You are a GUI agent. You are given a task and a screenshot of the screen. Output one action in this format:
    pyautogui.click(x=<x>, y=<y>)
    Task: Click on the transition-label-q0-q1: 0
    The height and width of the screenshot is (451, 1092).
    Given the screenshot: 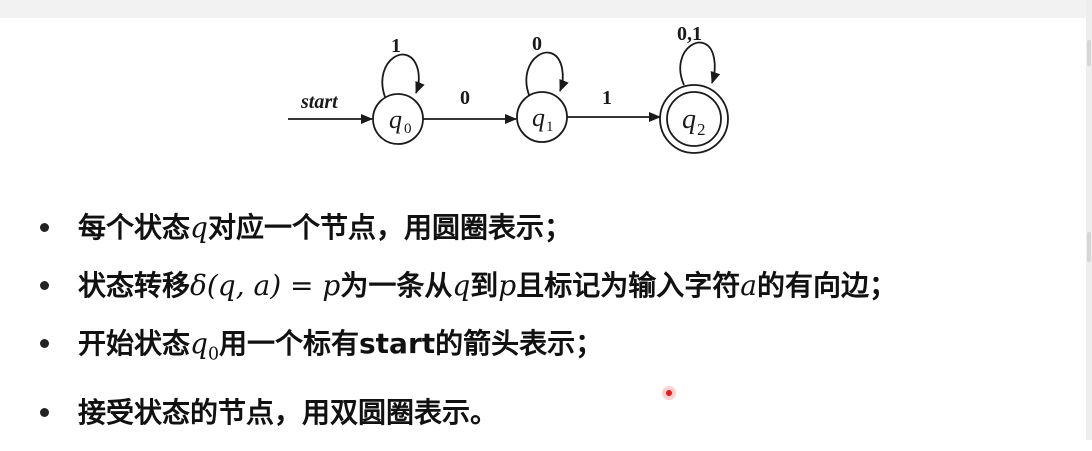 What is the action you would take?
    pyautogui.click(x=465, y=98)
    